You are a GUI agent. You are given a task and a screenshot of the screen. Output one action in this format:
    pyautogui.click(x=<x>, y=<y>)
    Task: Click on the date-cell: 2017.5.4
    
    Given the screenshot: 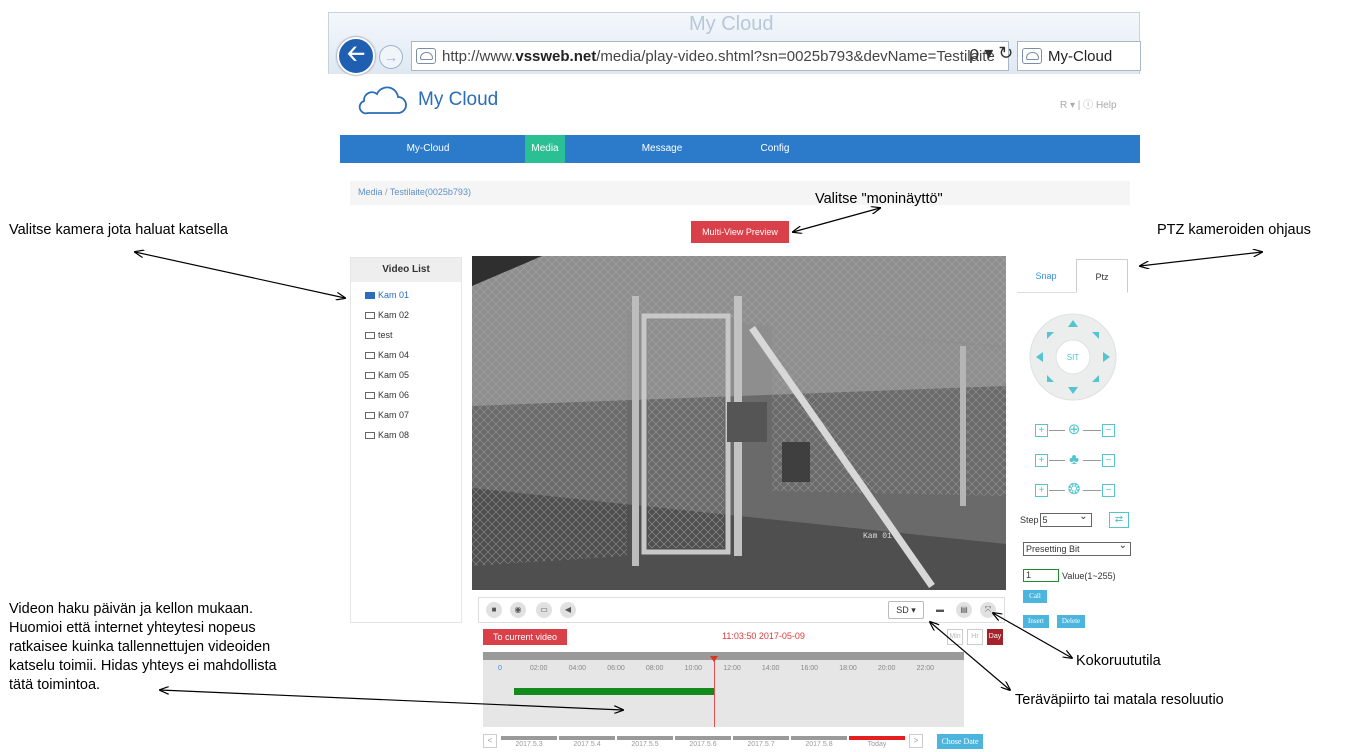 What is the action you would take?
    pyautogui.click(x=587, y=744)
    